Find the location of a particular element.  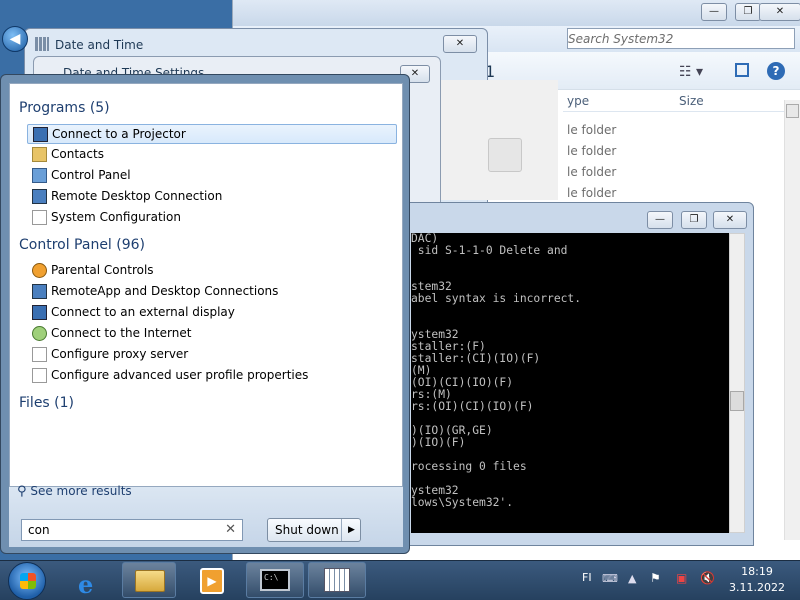

volume-muted-icon: 🔇 is located at coordinates (707, 578).